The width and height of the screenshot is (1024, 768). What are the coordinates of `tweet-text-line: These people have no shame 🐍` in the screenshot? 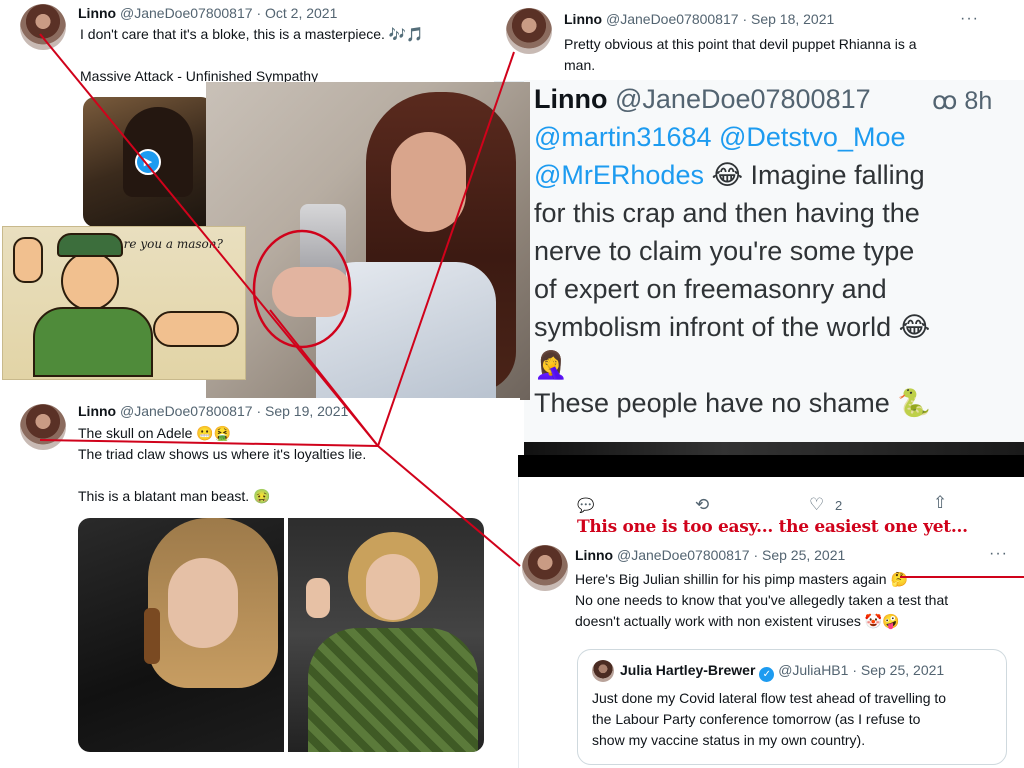 It's located at (732, 403).